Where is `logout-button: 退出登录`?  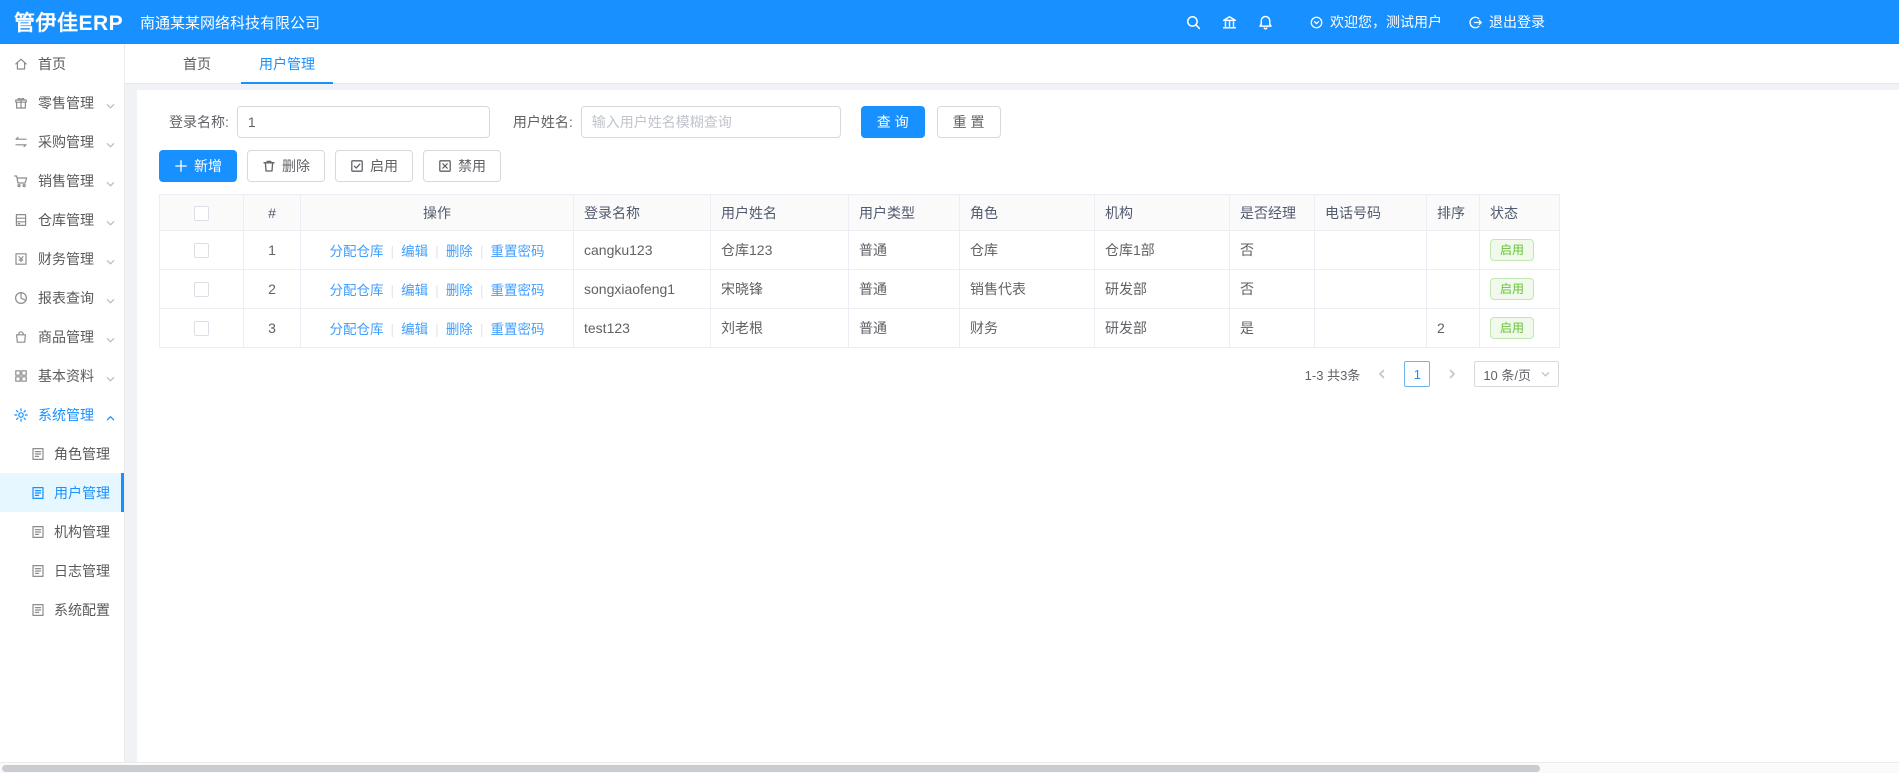 logout-button: 退出登录 is located at coordinates (1506, 22).